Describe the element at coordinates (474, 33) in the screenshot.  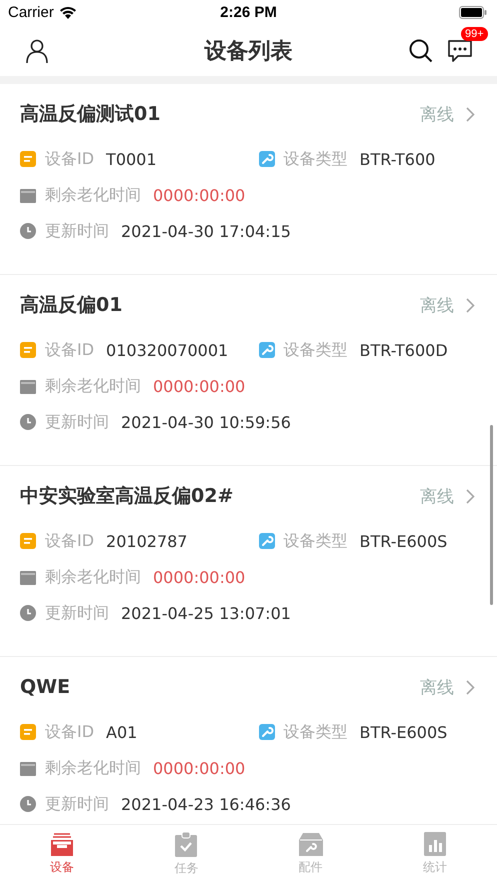
I see `notification-badge: 99+` at that location.